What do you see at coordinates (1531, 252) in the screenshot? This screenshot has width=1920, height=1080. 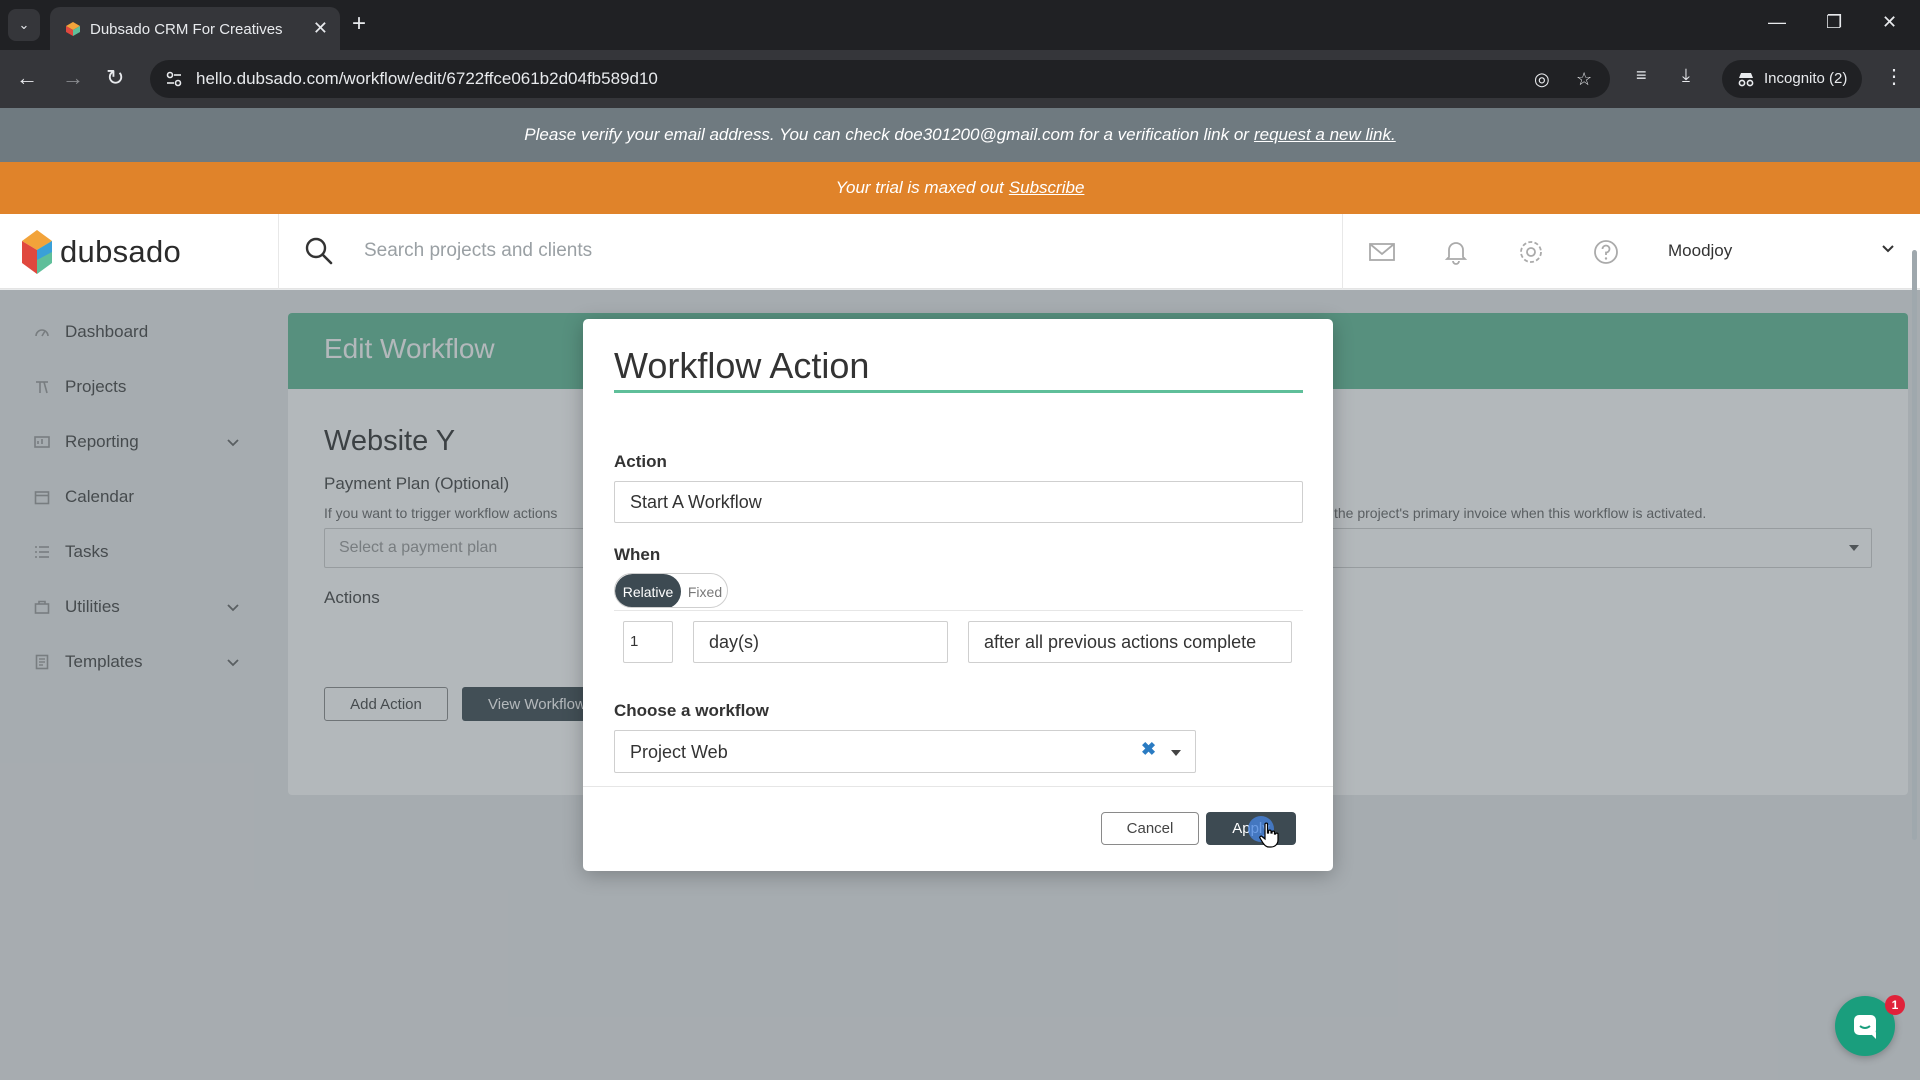 I see `settings-gear-icon` at bounding box center [1531, 252].